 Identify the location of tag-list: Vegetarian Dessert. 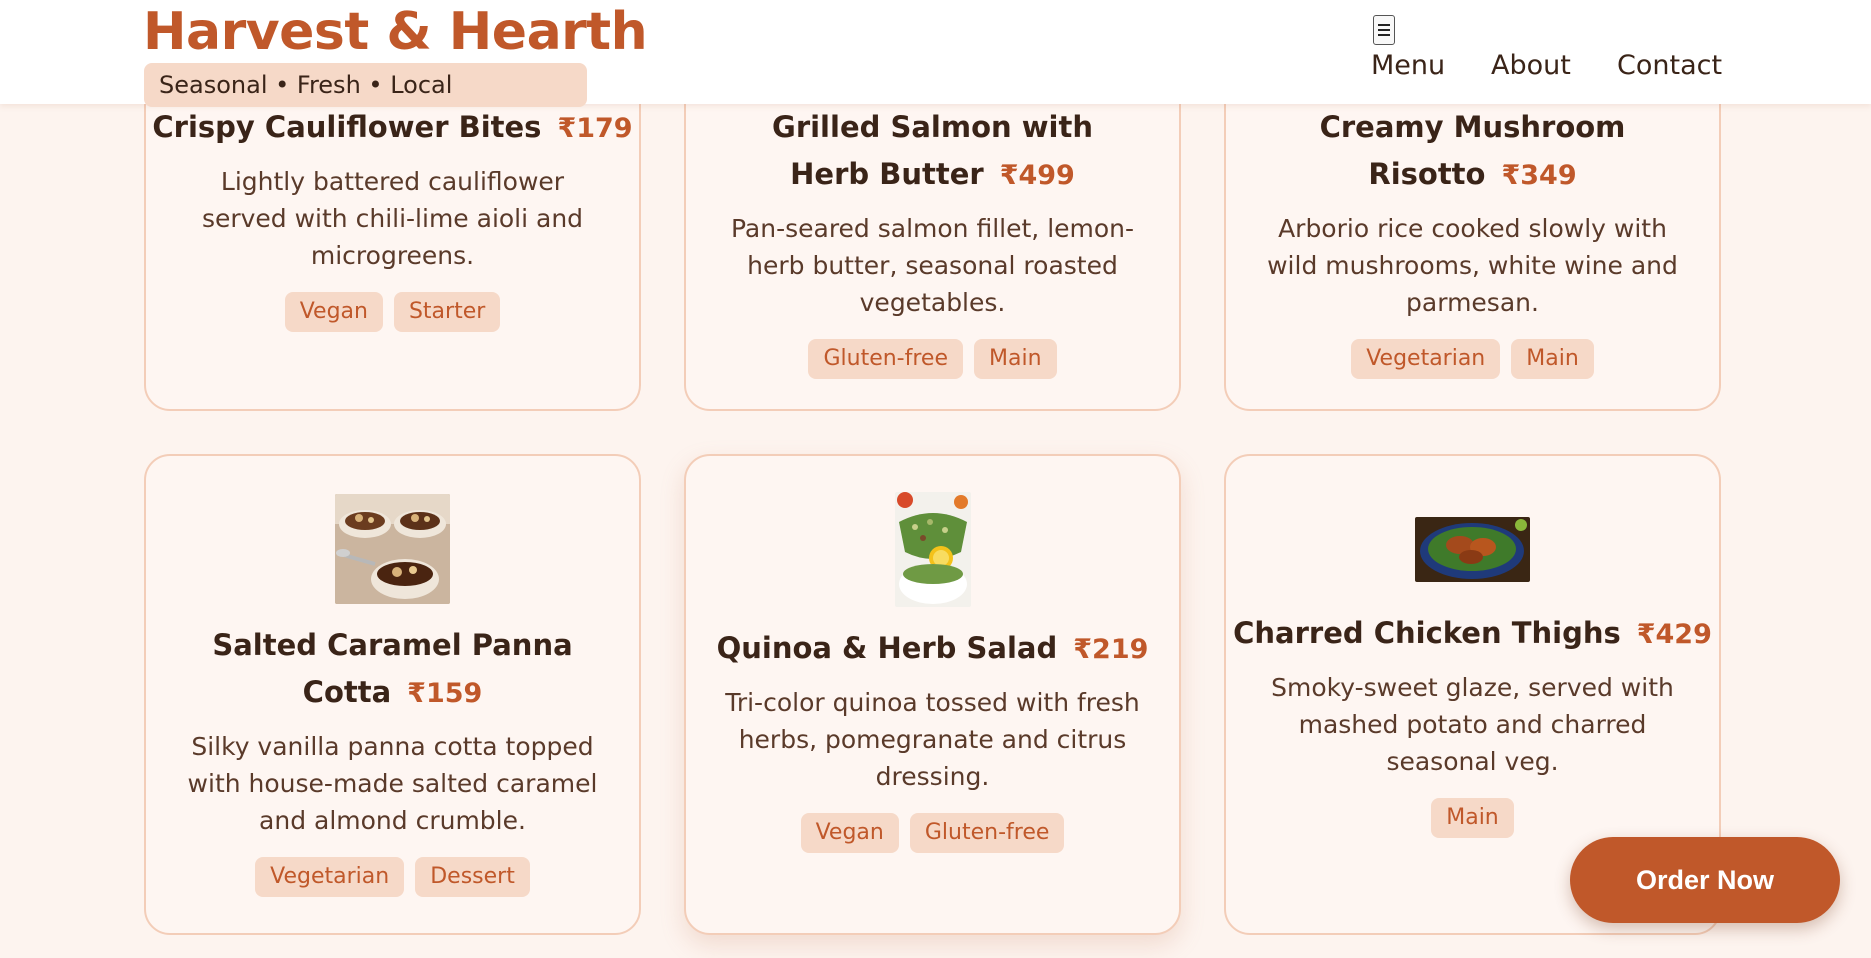
(392, 877).